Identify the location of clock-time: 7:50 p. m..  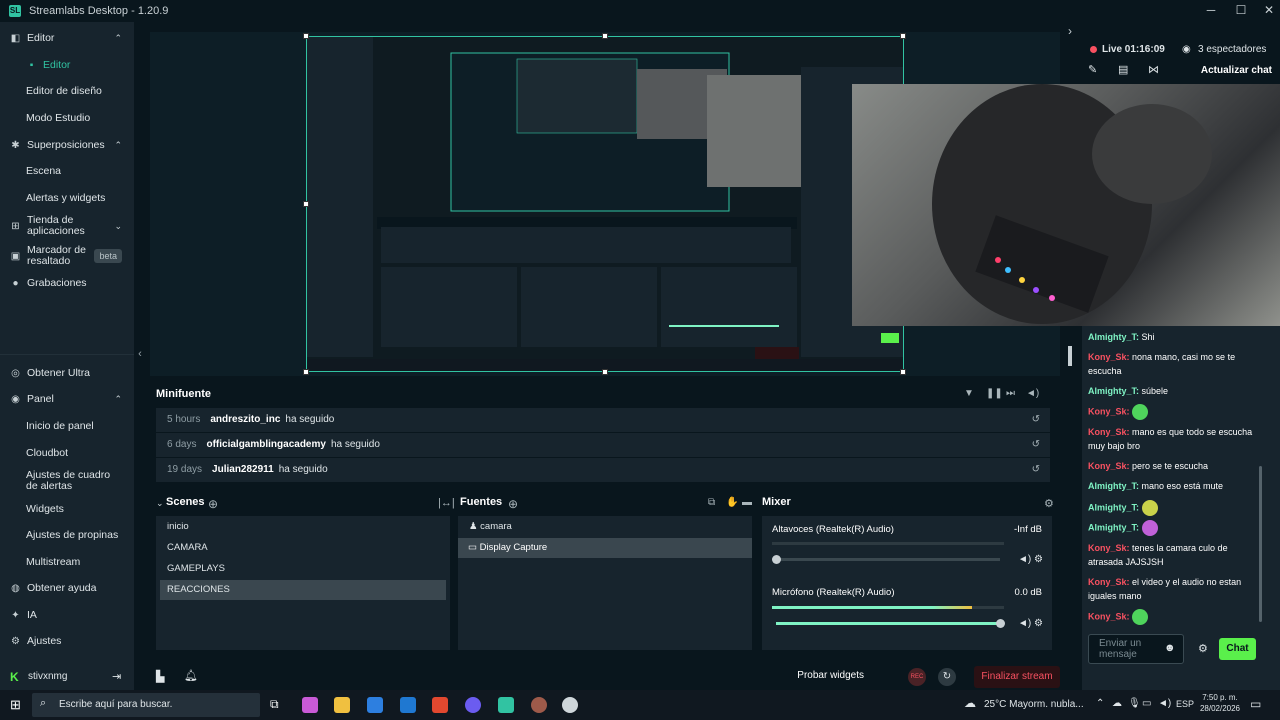
(1220, 697).